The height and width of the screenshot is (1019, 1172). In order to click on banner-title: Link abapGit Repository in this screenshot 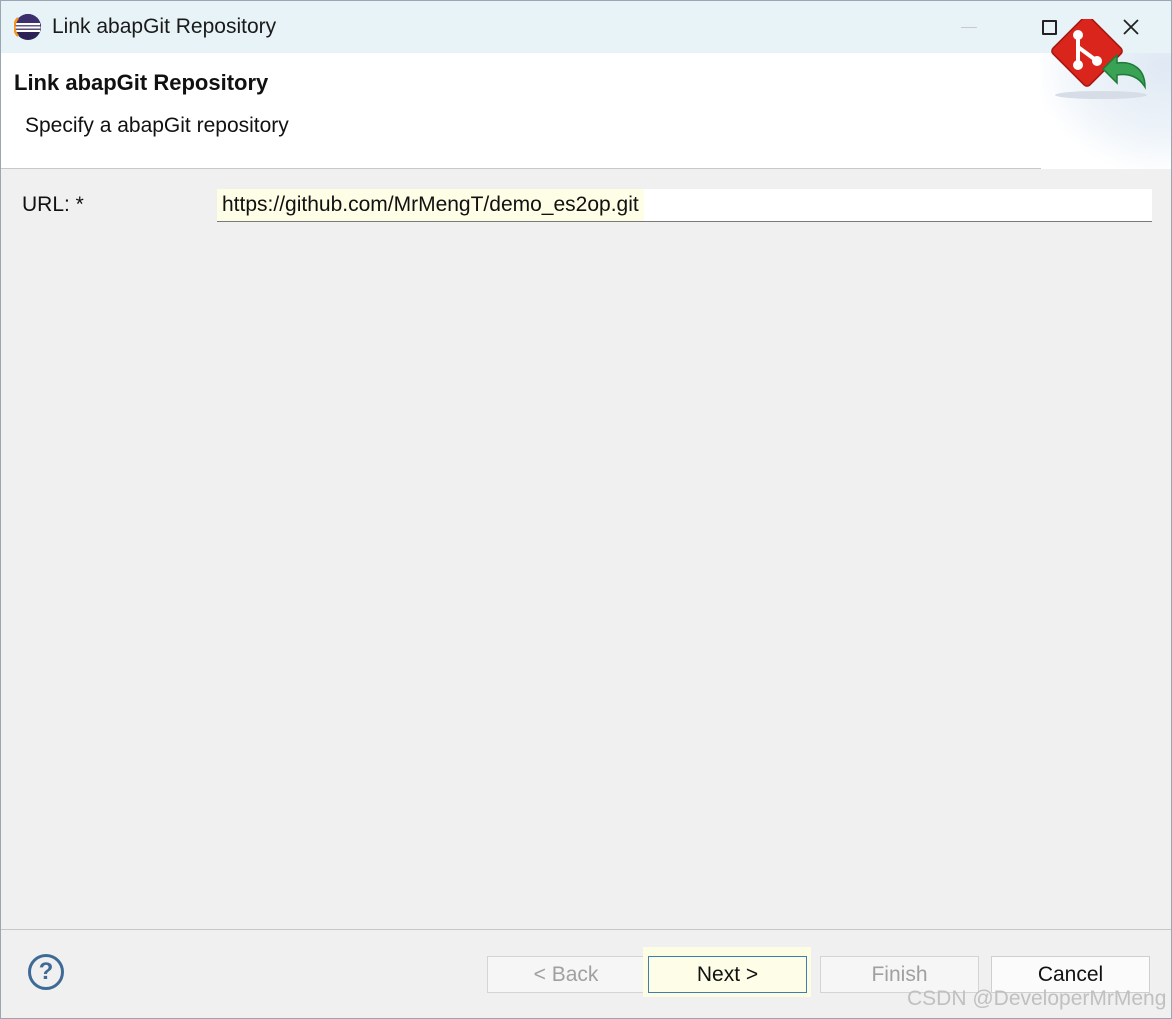, I will do `click(141, 82)`.